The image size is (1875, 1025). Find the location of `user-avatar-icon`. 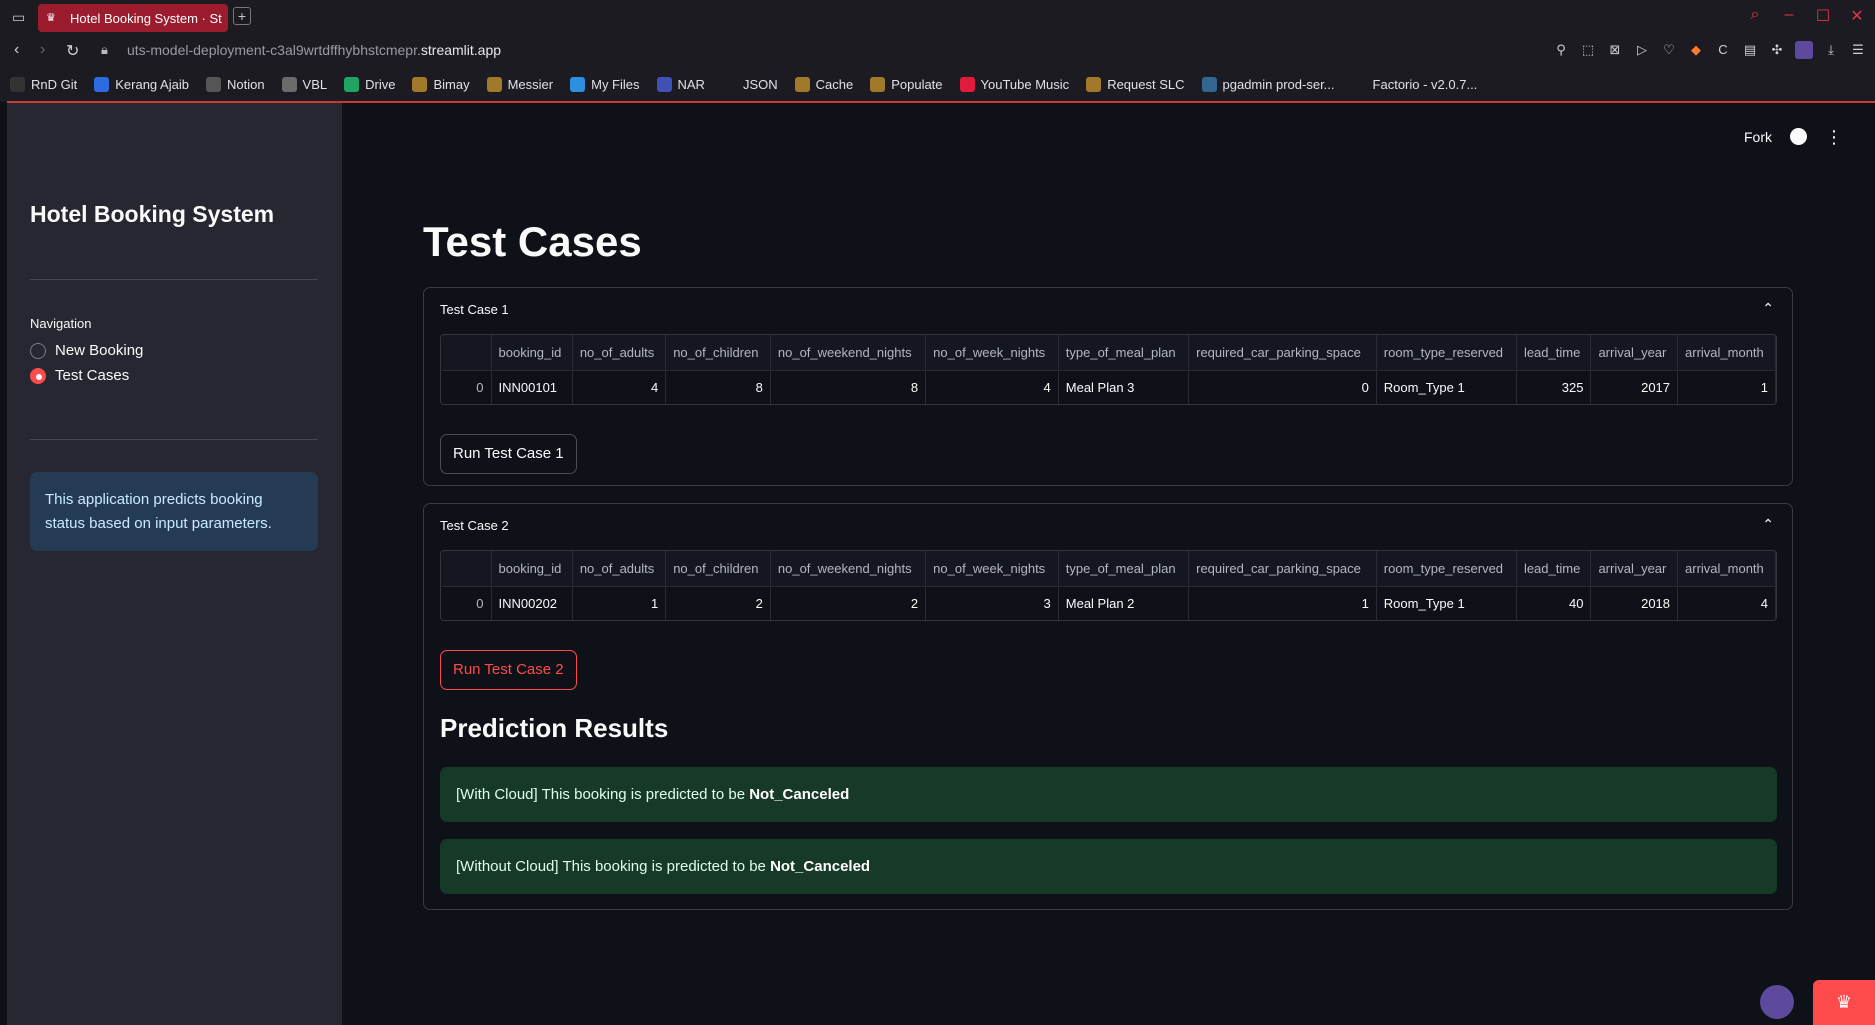

user-avatar-icon is located at coordinates (1777, 1002).